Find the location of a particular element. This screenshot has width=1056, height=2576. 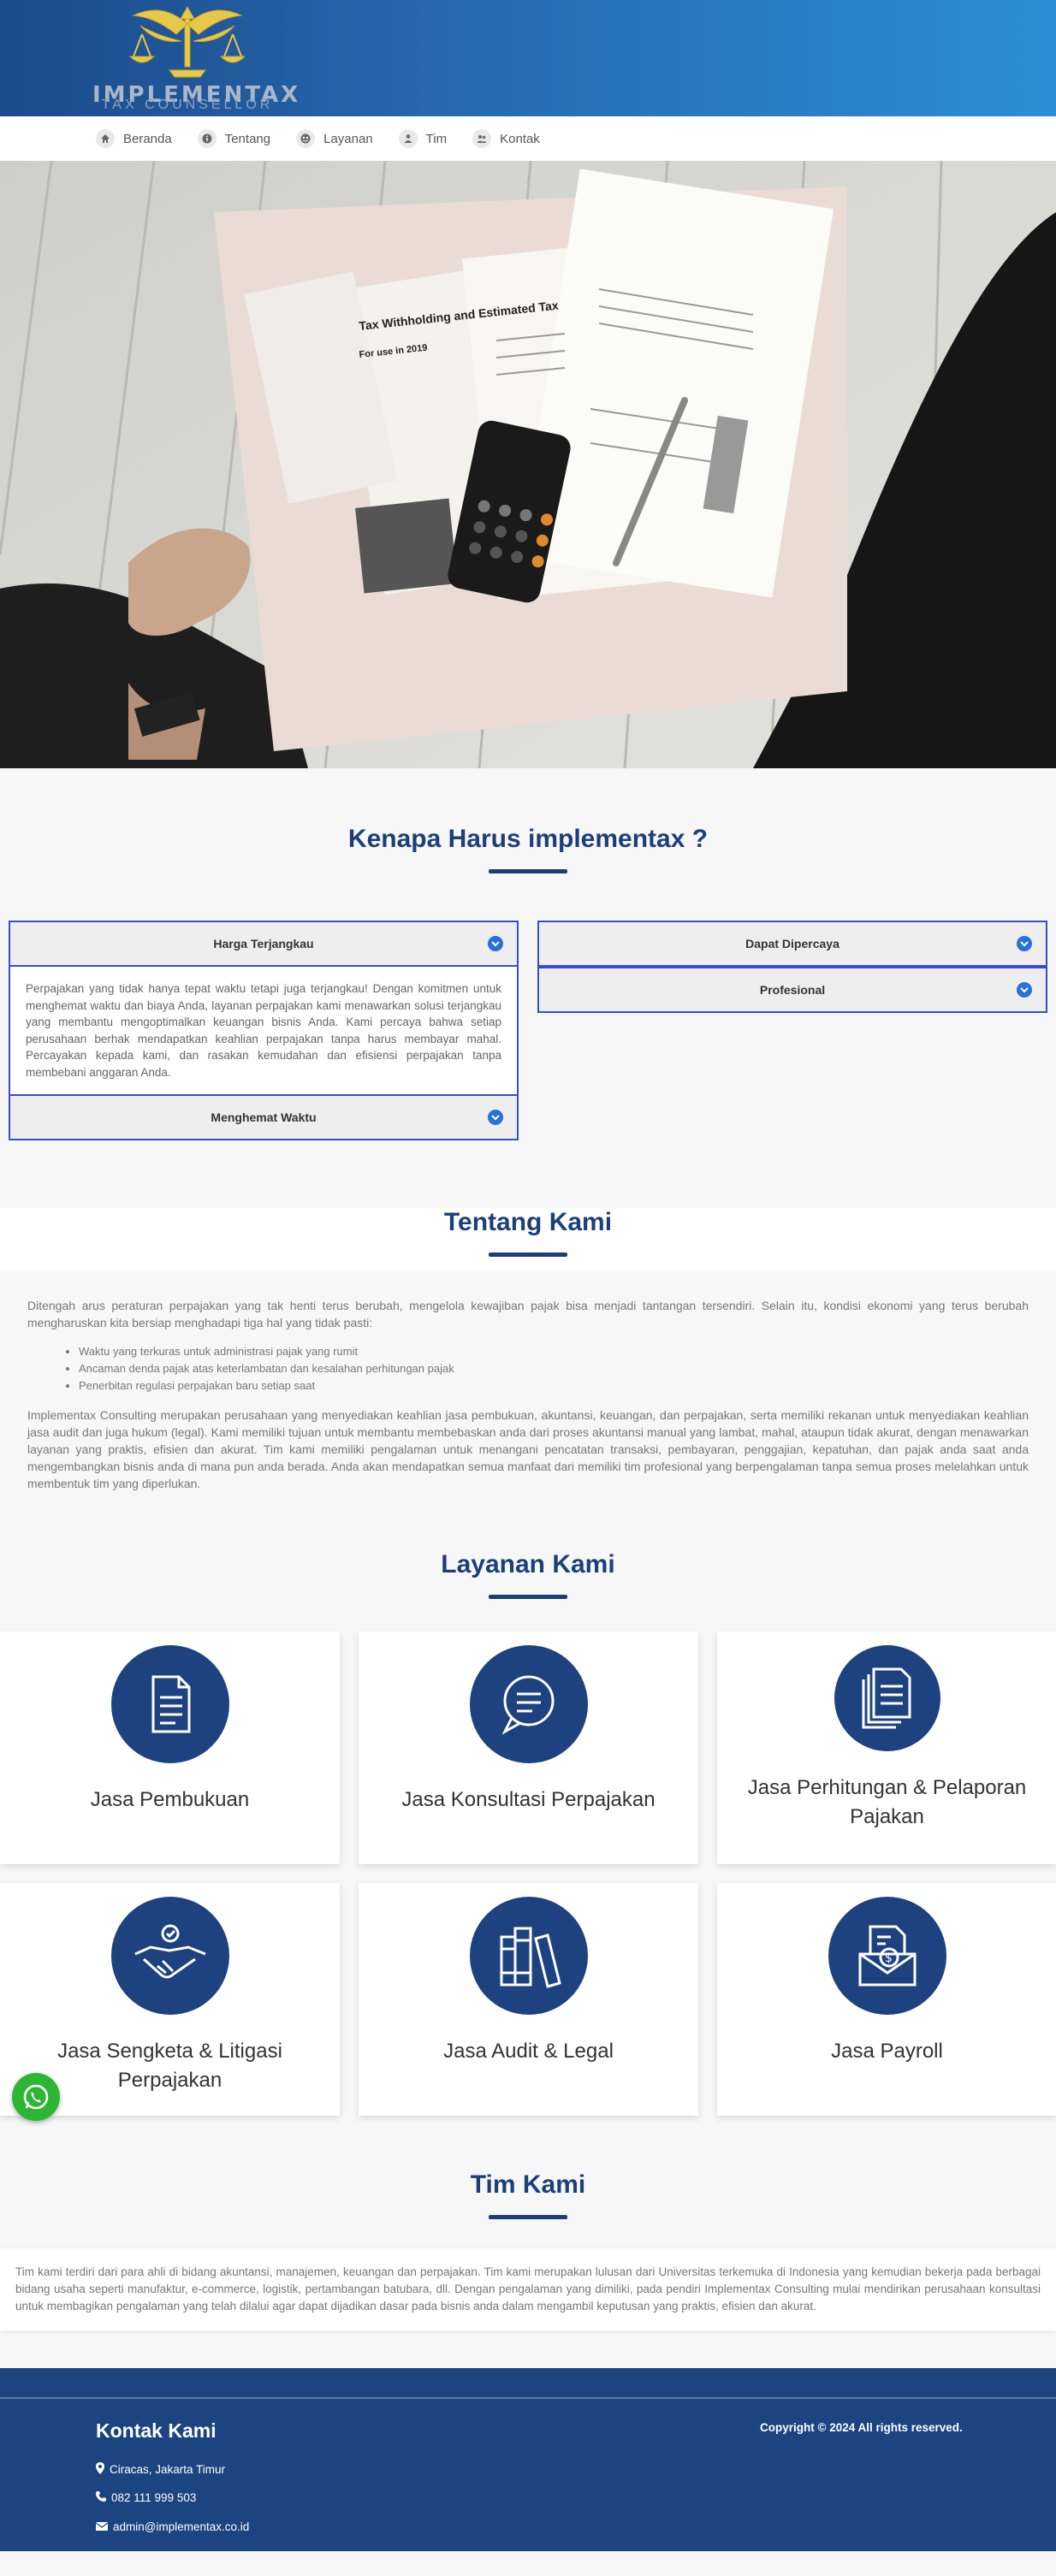

email-text: admin@implementax.co.id is located at coordinates (181, 2527).